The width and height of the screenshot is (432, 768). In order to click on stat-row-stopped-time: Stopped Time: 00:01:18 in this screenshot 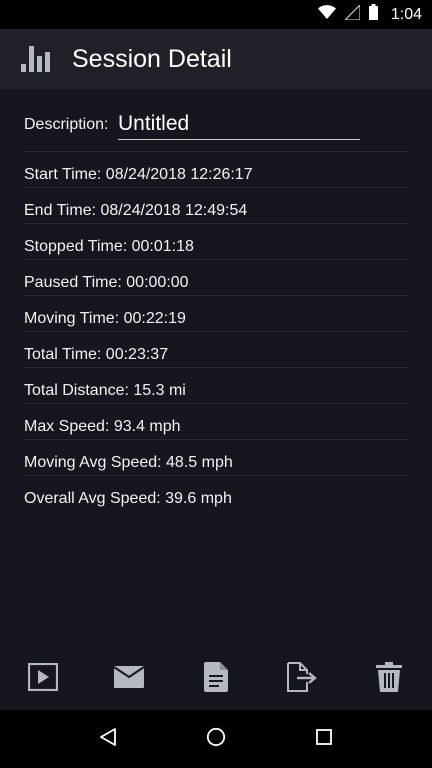, I will do `click(216, 242)`.